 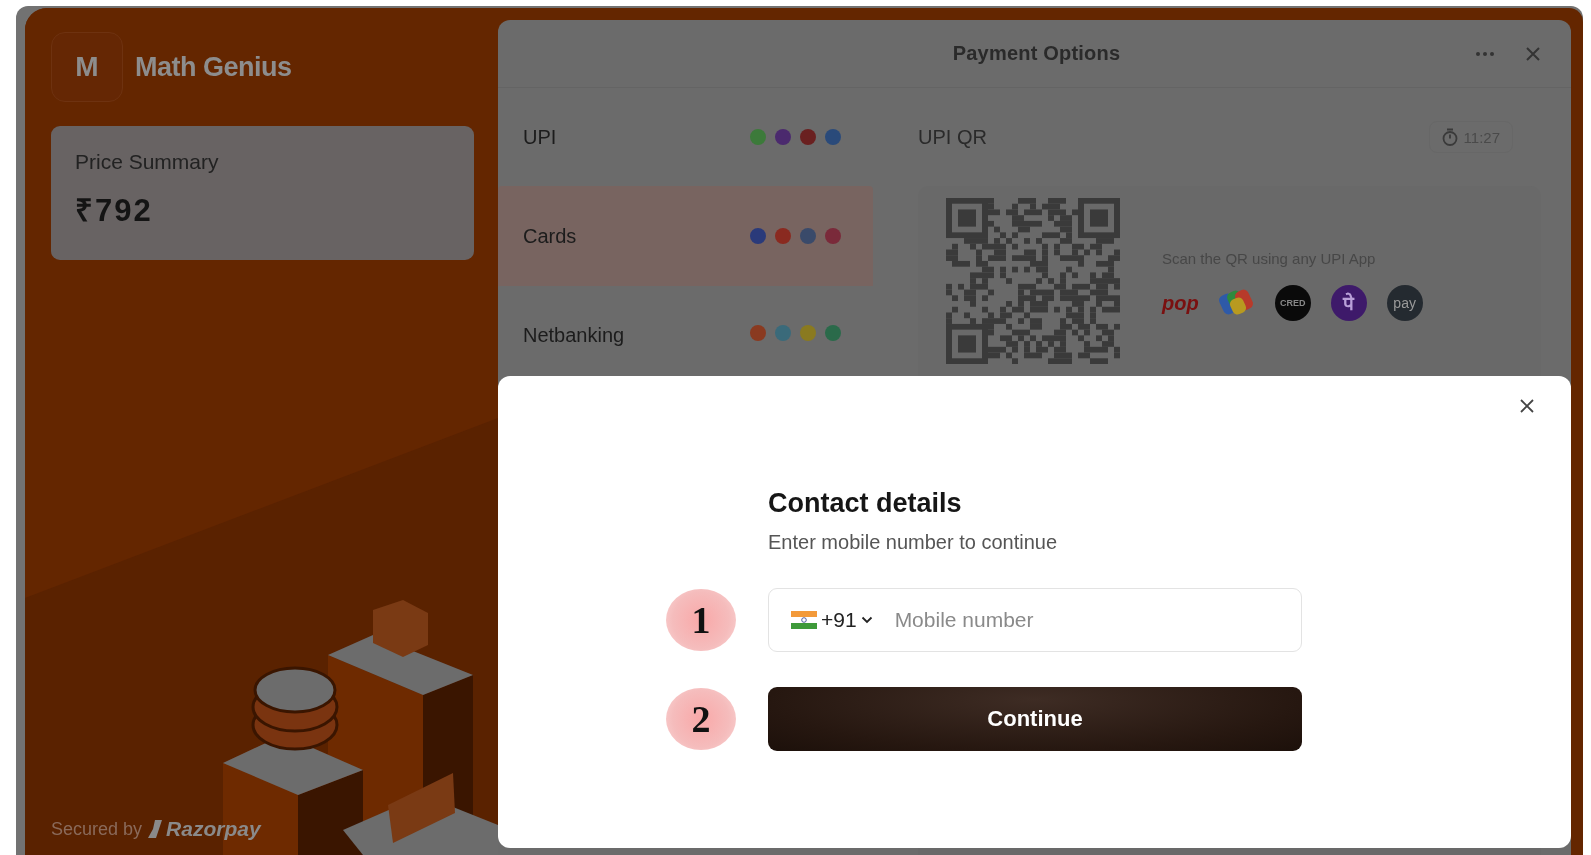 I want to click on more-icon, so click(x=1485, y=53).